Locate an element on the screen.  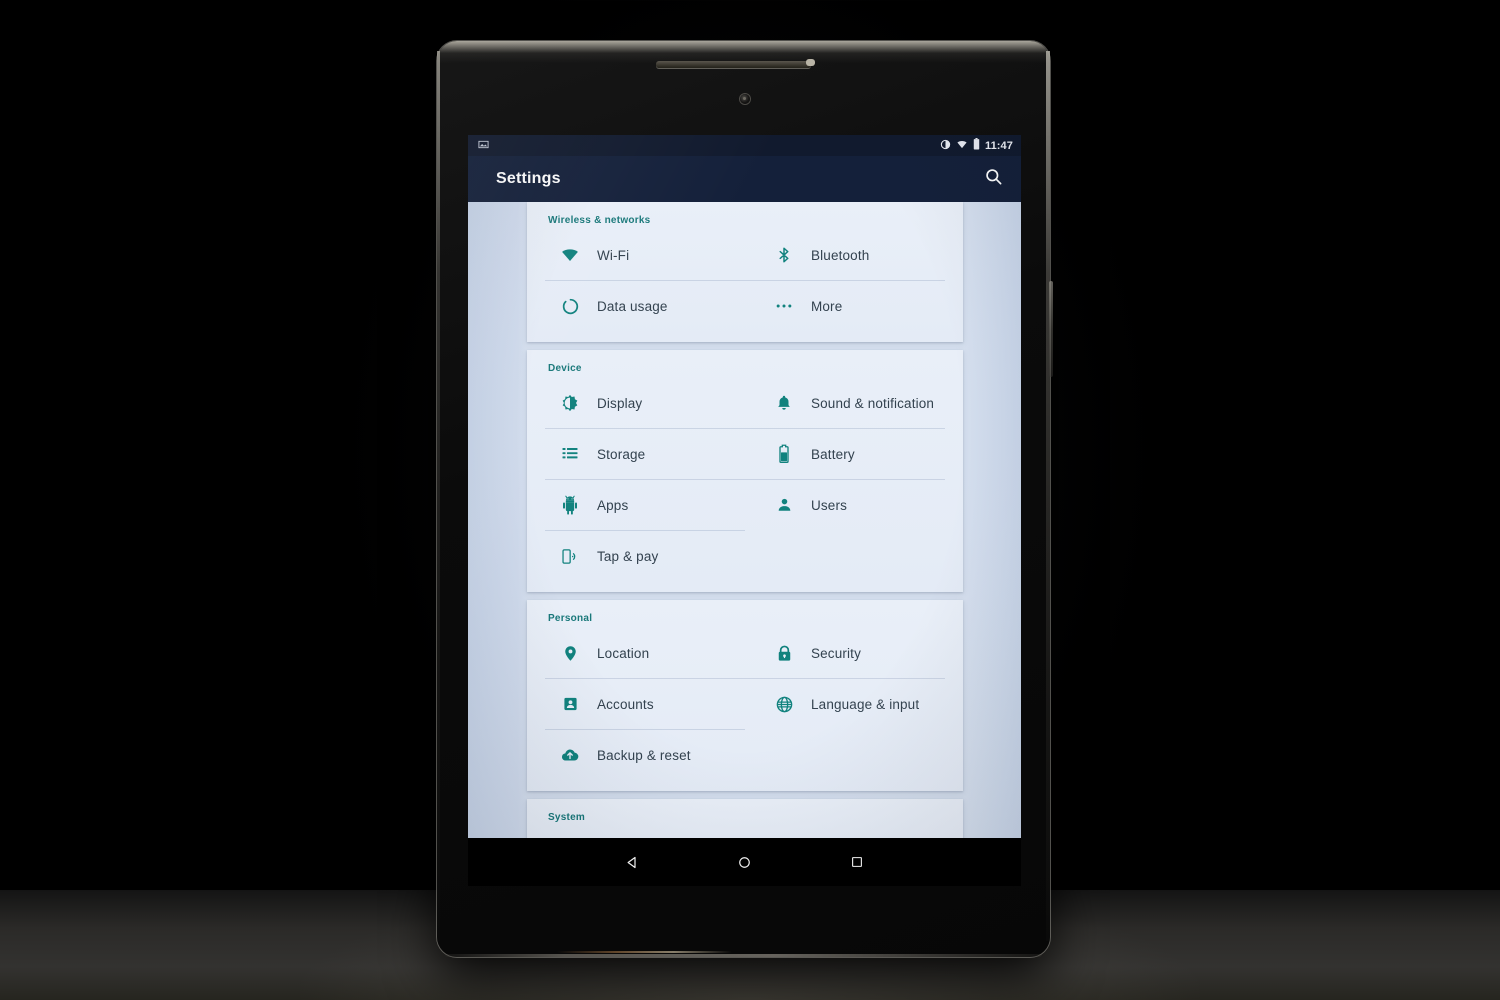
settings-item-label: Apps is located at coordinates (613, 505).